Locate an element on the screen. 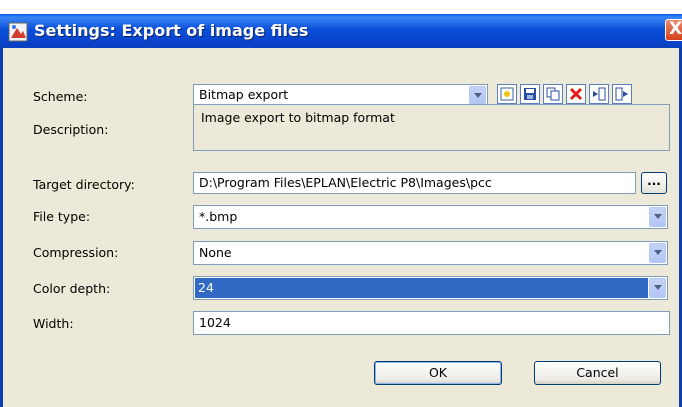  scheme-label: Scheme: is located at coordinates (60, 96).